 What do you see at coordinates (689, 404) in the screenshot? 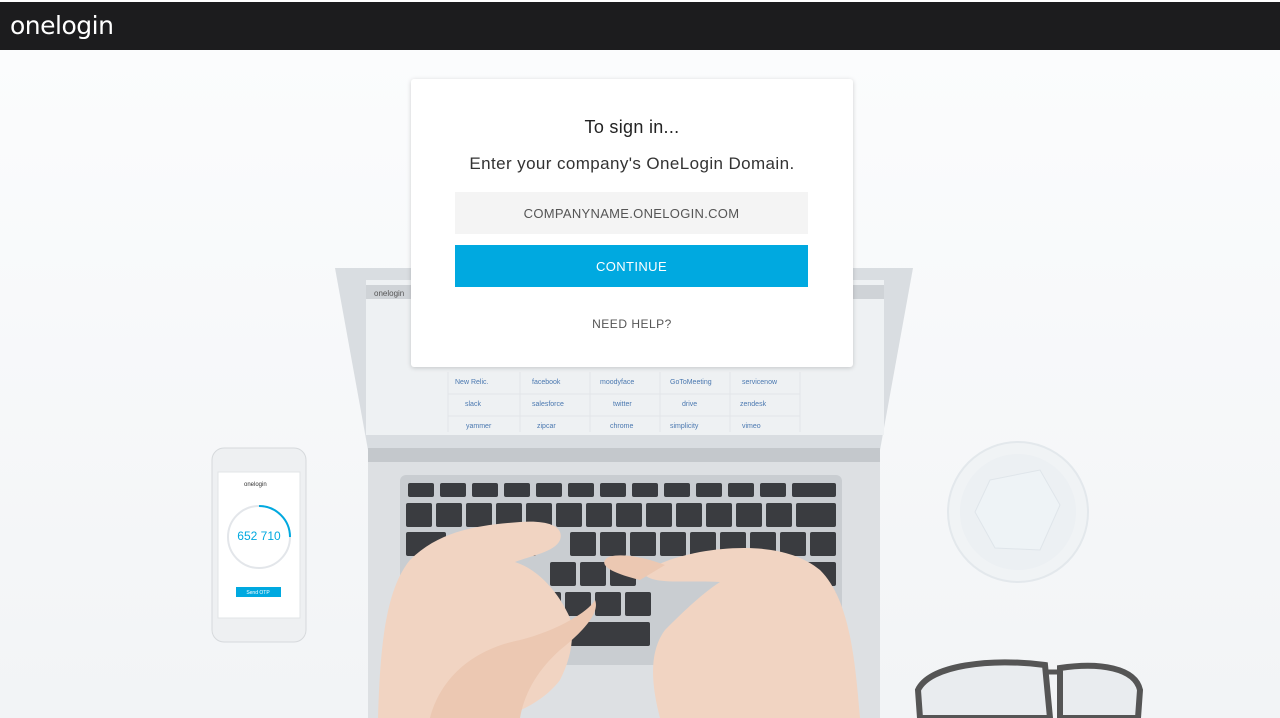
I see `screen-app-label: drive` at bounding box center [689, 404].